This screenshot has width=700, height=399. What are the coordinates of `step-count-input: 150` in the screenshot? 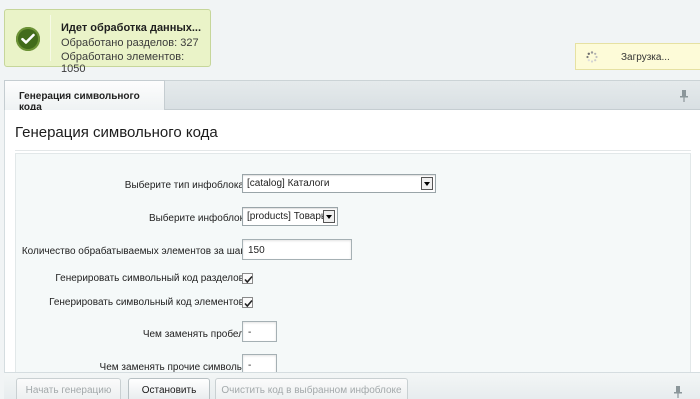 It's located at (297, 249).